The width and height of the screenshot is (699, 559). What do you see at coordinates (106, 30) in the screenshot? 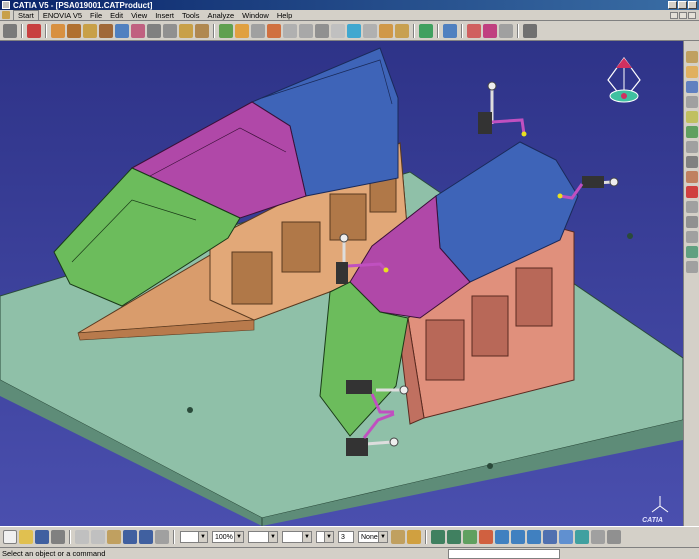
I see `existing-component-icon` at bounding box center [106, 30].